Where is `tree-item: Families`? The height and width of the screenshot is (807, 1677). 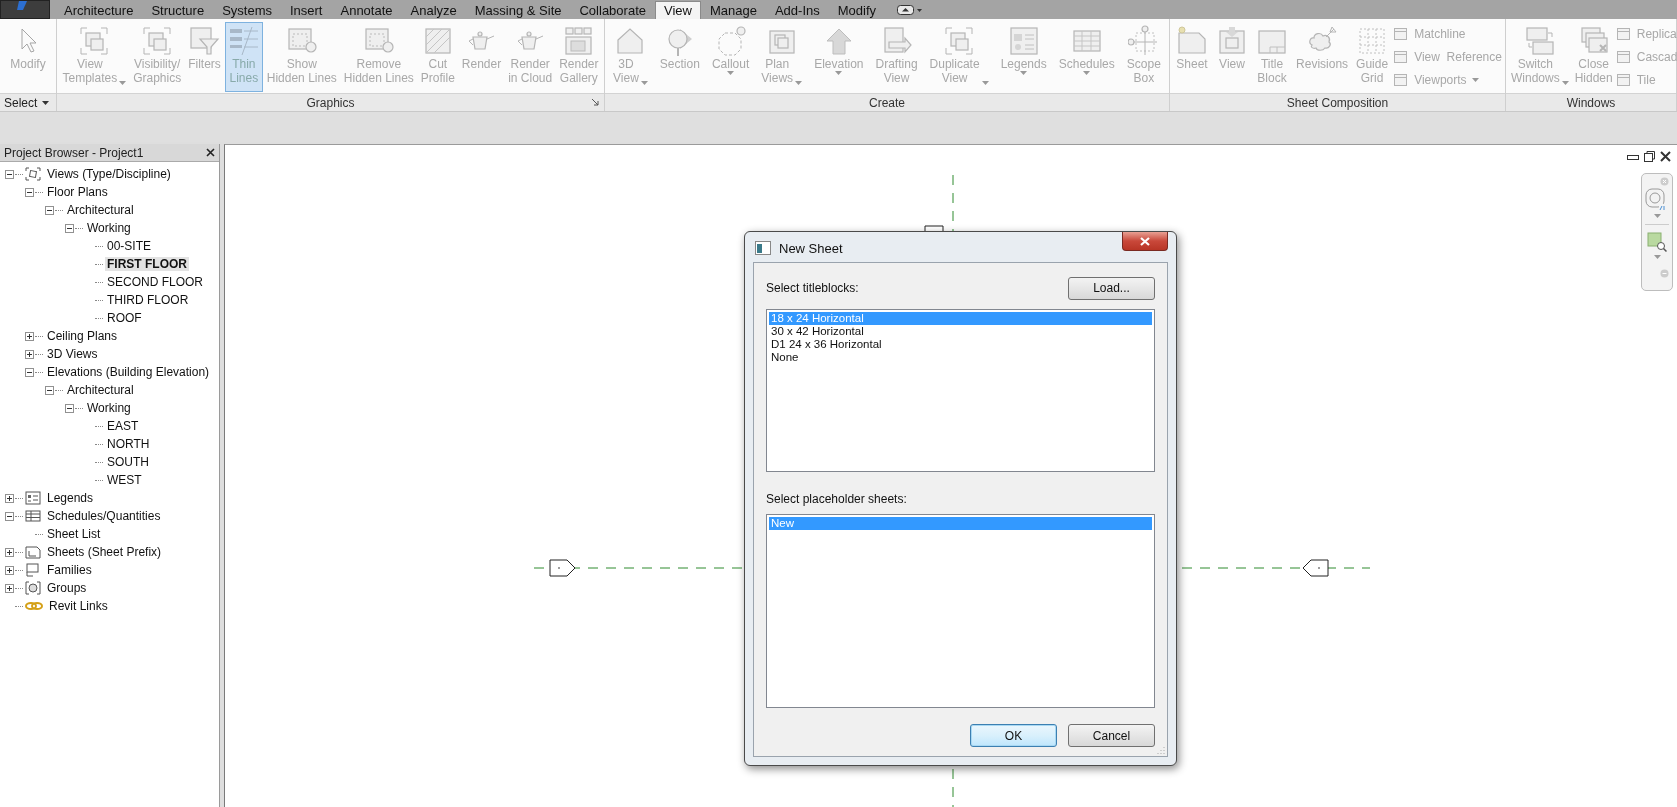
tree-item: Families is located at coordinates (69, 570).